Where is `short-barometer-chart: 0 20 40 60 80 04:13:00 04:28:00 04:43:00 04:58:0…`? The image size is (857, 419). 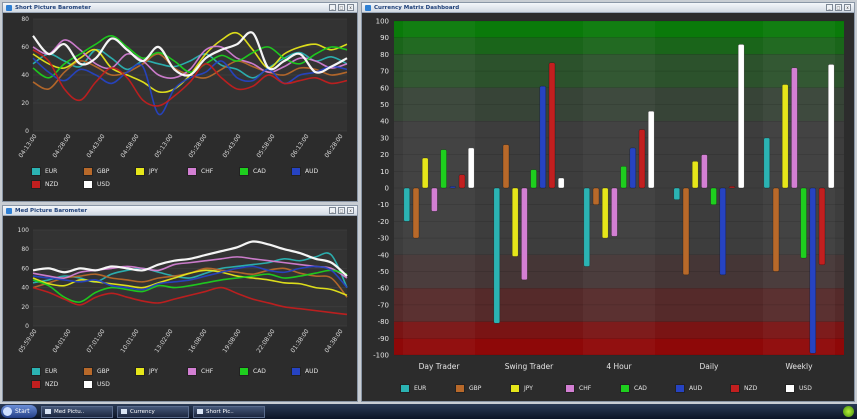
short-barometer-chart: 0 20 40 60 80 04:13:00 04:28:00 04:43:00 04:58:0… is located at coordinates (182, 87).